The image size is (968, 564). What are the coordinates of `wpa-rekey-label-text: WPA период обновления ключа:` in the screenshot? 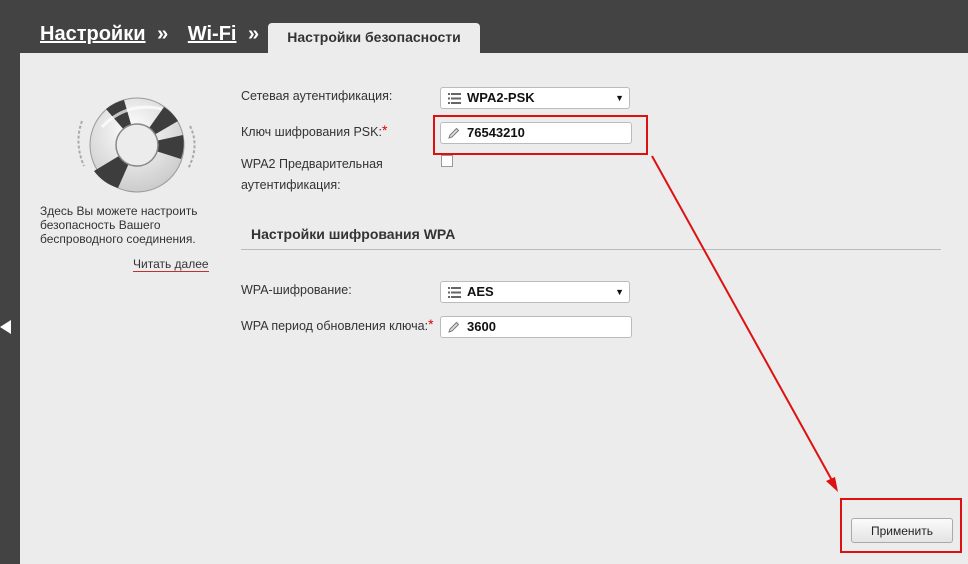 It's located at (335, 326).